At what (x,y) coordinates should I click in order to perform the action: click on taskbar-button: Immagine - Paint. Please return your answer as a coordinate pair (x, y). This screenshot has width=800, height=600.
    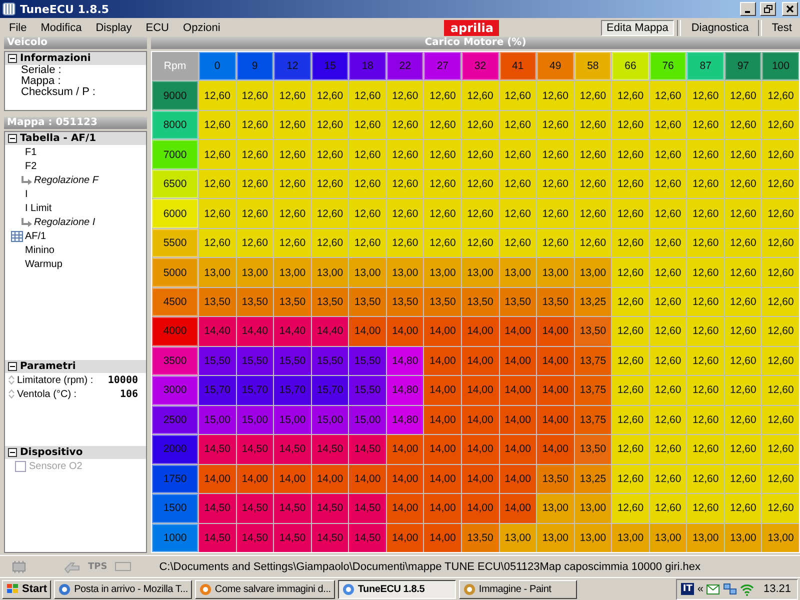
    Looking at the image, I should click on (517, 589).